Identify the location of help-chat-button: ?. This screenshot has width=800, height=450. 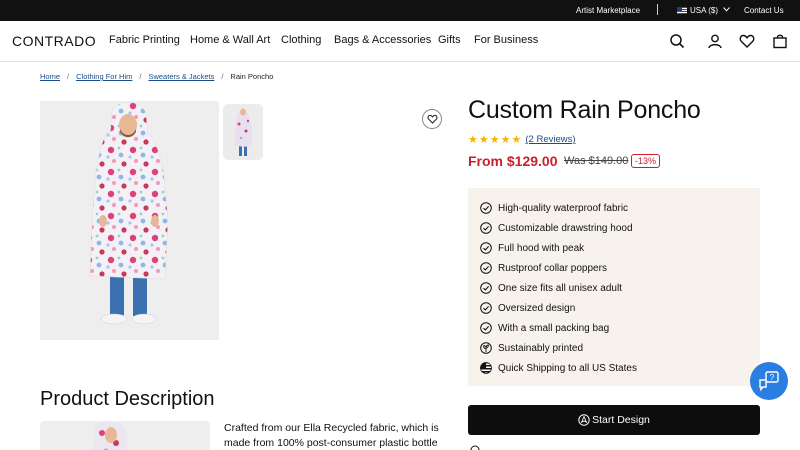
(769, 381).